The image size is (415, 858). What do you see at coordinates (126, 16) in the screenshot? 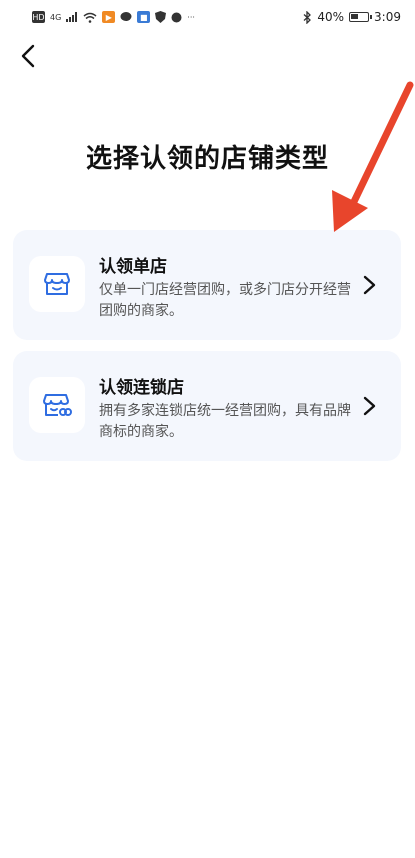
I see `chat-icon` at bounding box center [126, 16].